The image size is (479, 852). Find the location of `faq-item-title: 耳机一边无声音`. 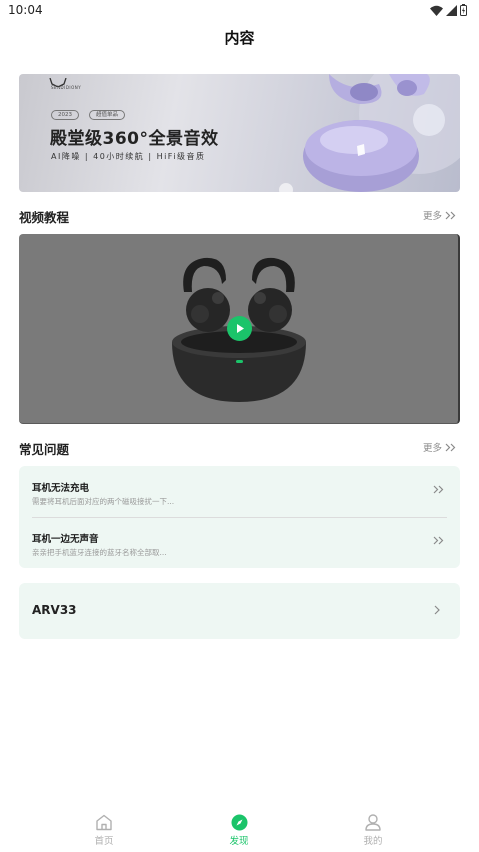

faq-item-title: 耳机一边无声音 is located at coordinates (65, 539).